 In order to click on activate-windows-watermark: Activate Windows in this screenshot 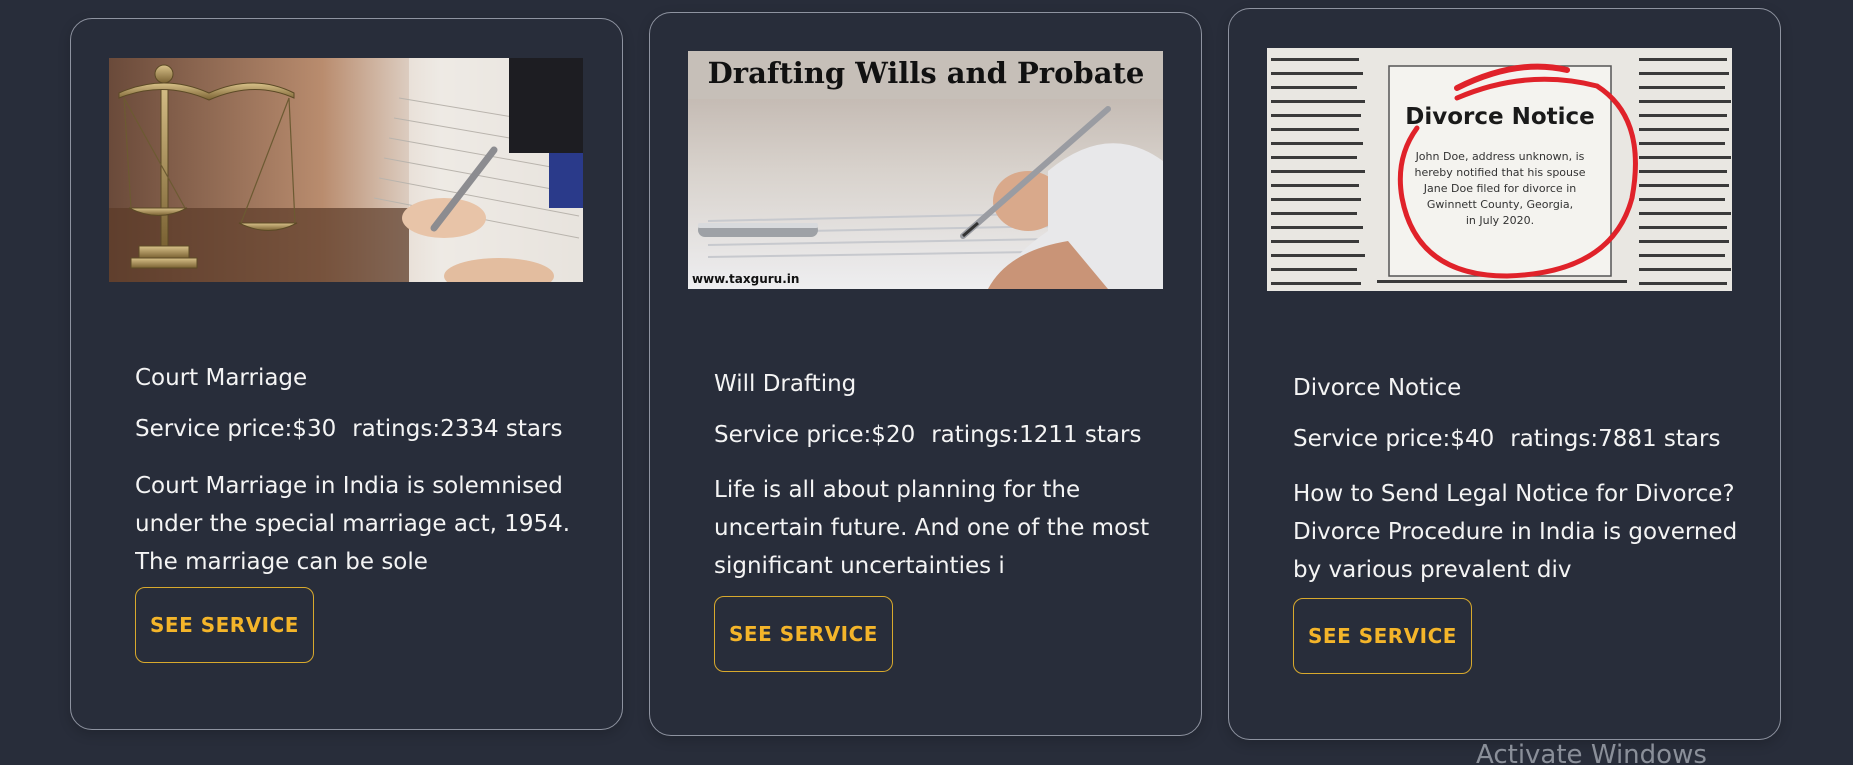, I will do `click(1591, 752)`.